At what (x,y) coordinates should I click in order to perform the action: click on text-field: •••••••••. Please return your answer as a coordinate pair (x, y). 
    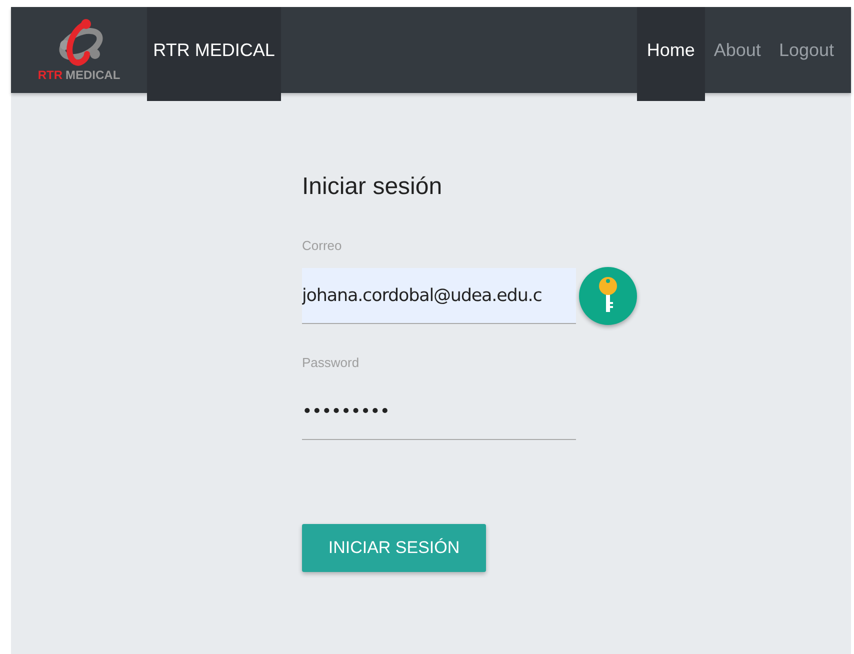
    Looking at the image, I should click on (439, 412).